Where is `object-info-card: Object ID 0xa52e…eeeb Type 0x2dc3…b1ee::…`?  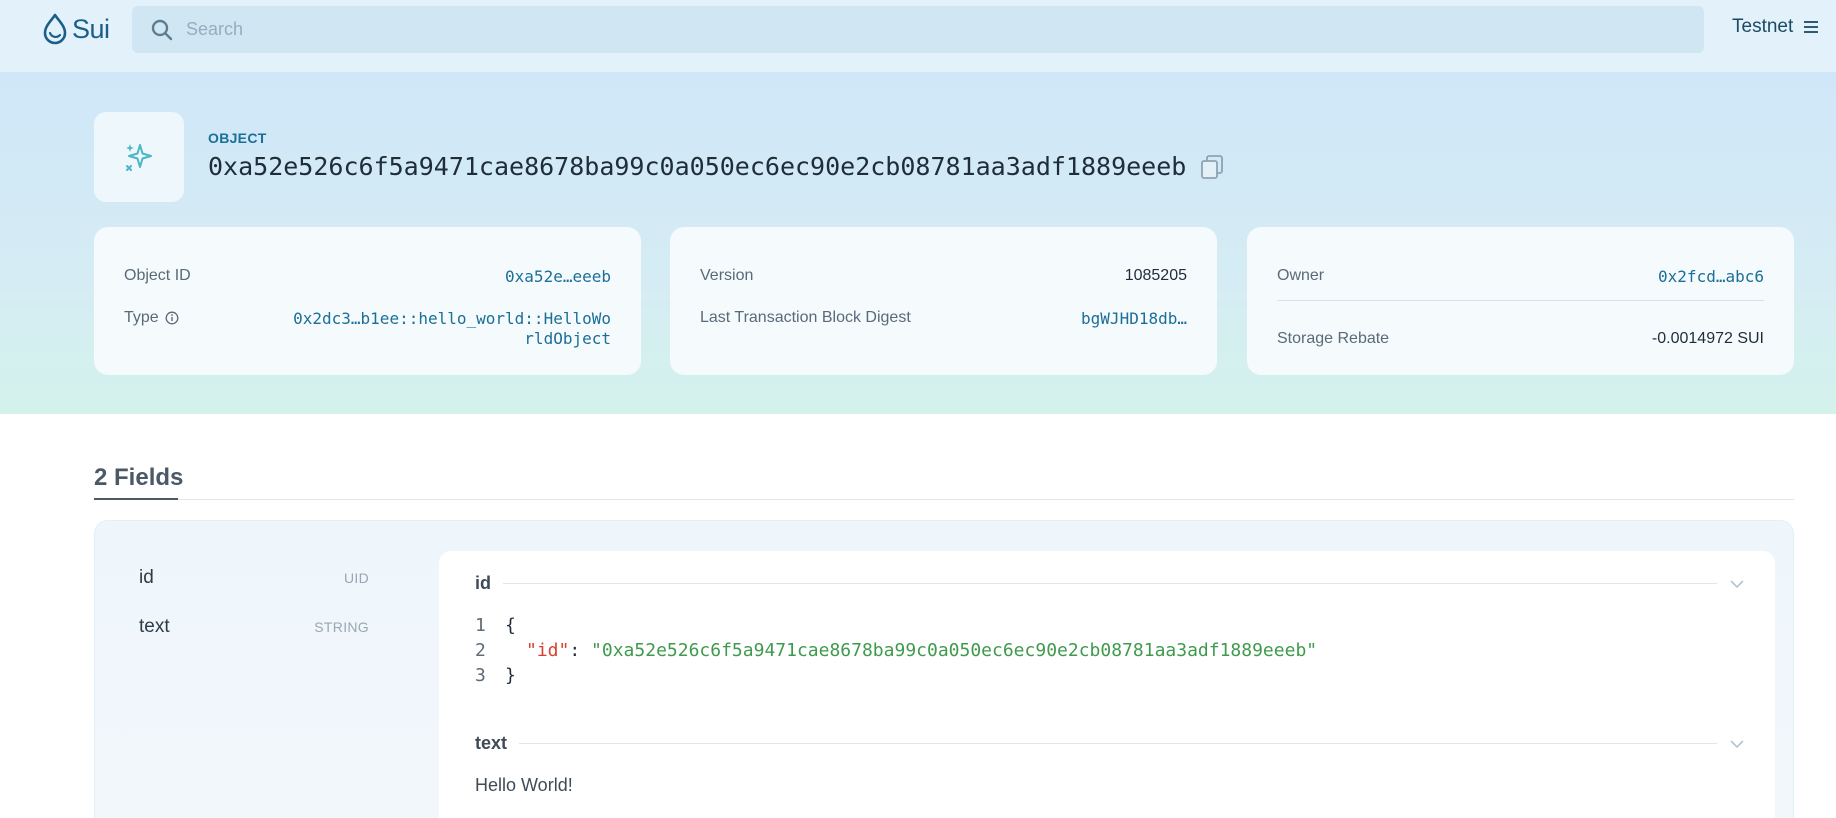 object-info-card: Object ID 0xa52e…eeeb Type 0x2dc3…b1ee::… is located at coordinates (367, 301).